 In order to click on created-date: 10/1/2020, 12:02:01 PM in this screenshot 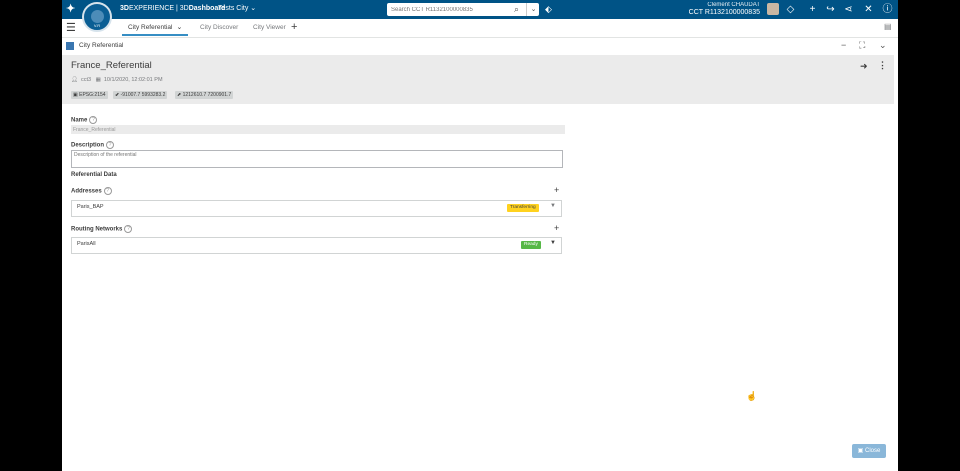, I will do `click(133, 80)`.